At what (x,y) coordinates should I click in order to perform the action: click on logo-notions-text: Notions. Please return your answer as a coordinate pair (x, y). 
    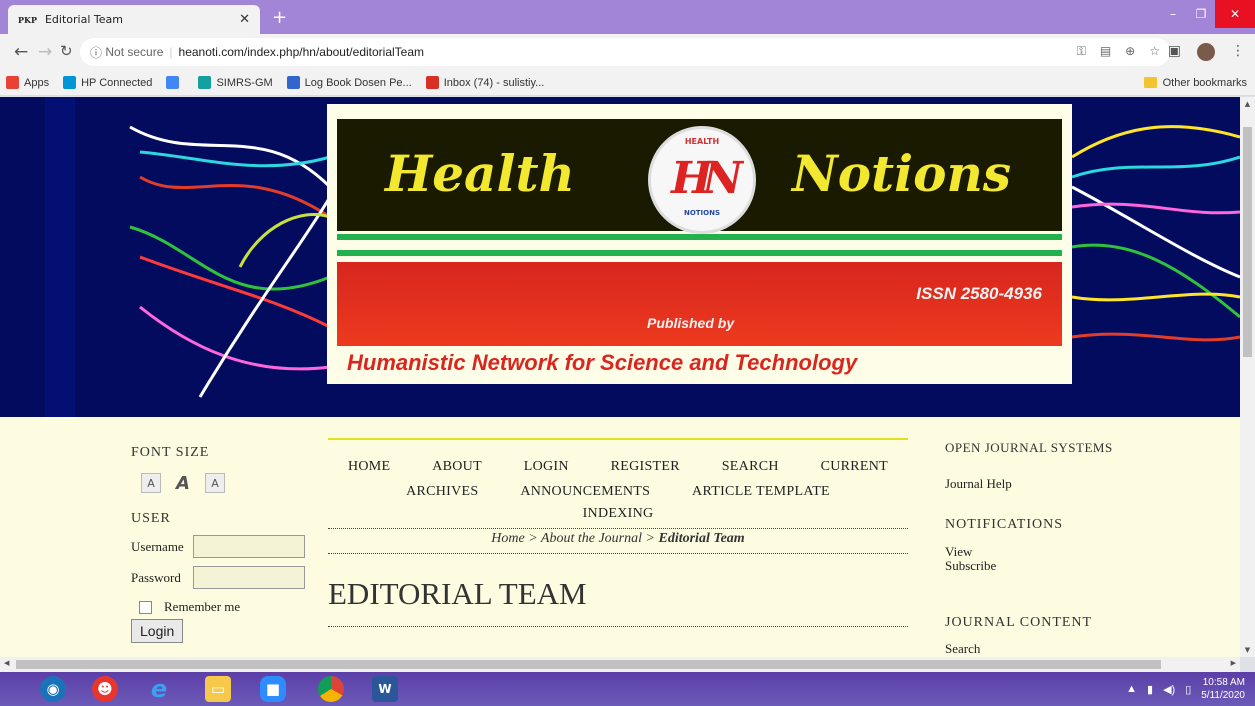
    Looking at the image, I should click on (901, 173).